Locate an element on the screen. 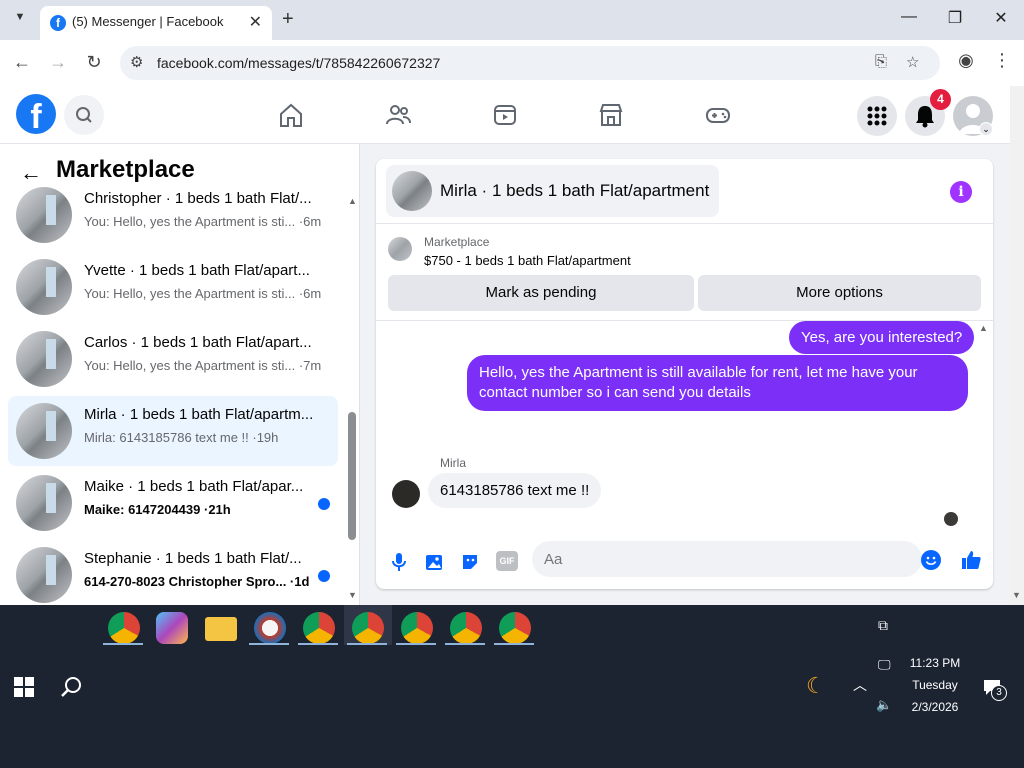 The height and width of the screenshot is (768, 1024). notification-badge: 4 is located at coordinates (940, 99).